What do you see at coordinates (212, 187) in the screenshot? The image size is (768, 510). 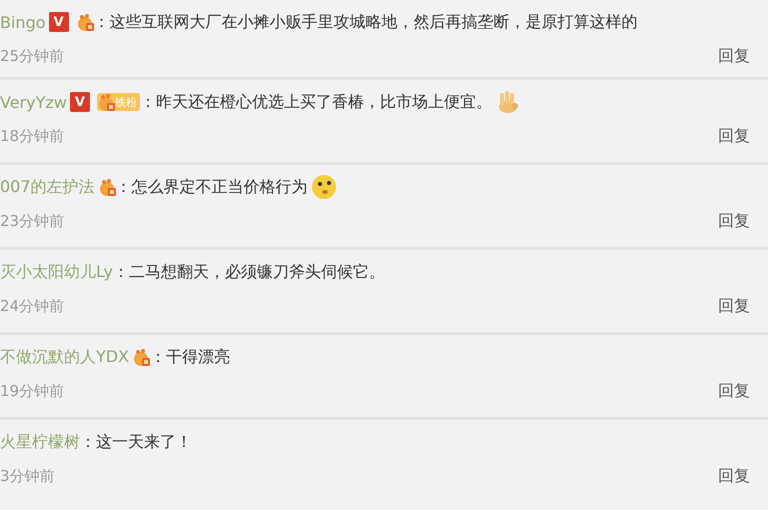 I see `comment-text: ：怎么界定不正当价格行为` at bounding box center [212, 187].